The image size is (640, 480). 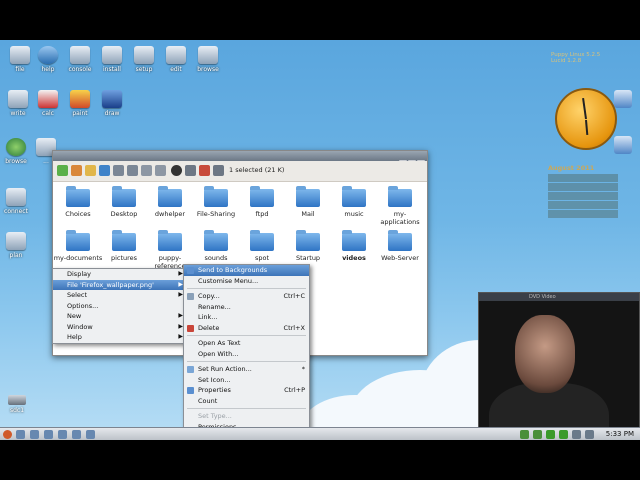 What do you see at coordinates (112, 99) in the screenshot?
I see `draw-icon` at bounding box center [112, 99].